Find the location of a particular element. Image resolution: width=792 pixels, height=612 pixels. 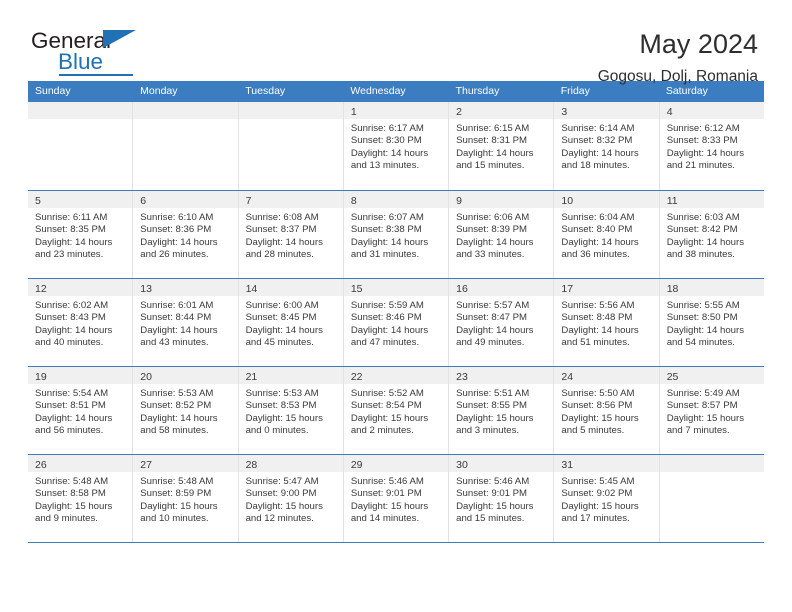

day-number: 14 is located at coordinates (251, 289).